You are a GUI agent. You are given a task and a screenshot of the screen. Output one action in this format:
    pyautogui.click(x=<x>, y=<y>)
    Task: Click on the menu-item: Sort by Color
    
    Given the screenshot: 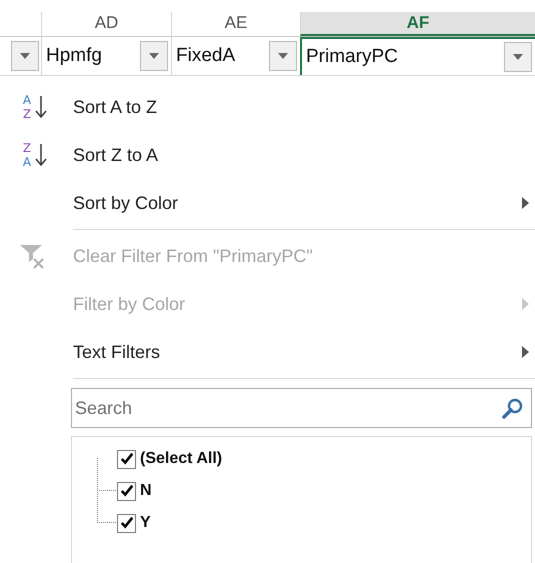 What is the action you would take?
    pyautogui.click(x=267, y=203)
    